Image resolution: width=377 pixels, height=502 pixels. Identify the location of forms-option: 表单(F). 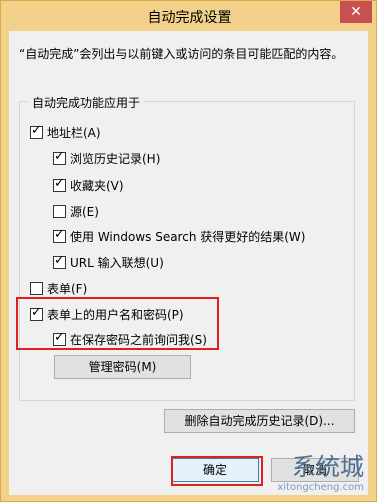
(58, 288).